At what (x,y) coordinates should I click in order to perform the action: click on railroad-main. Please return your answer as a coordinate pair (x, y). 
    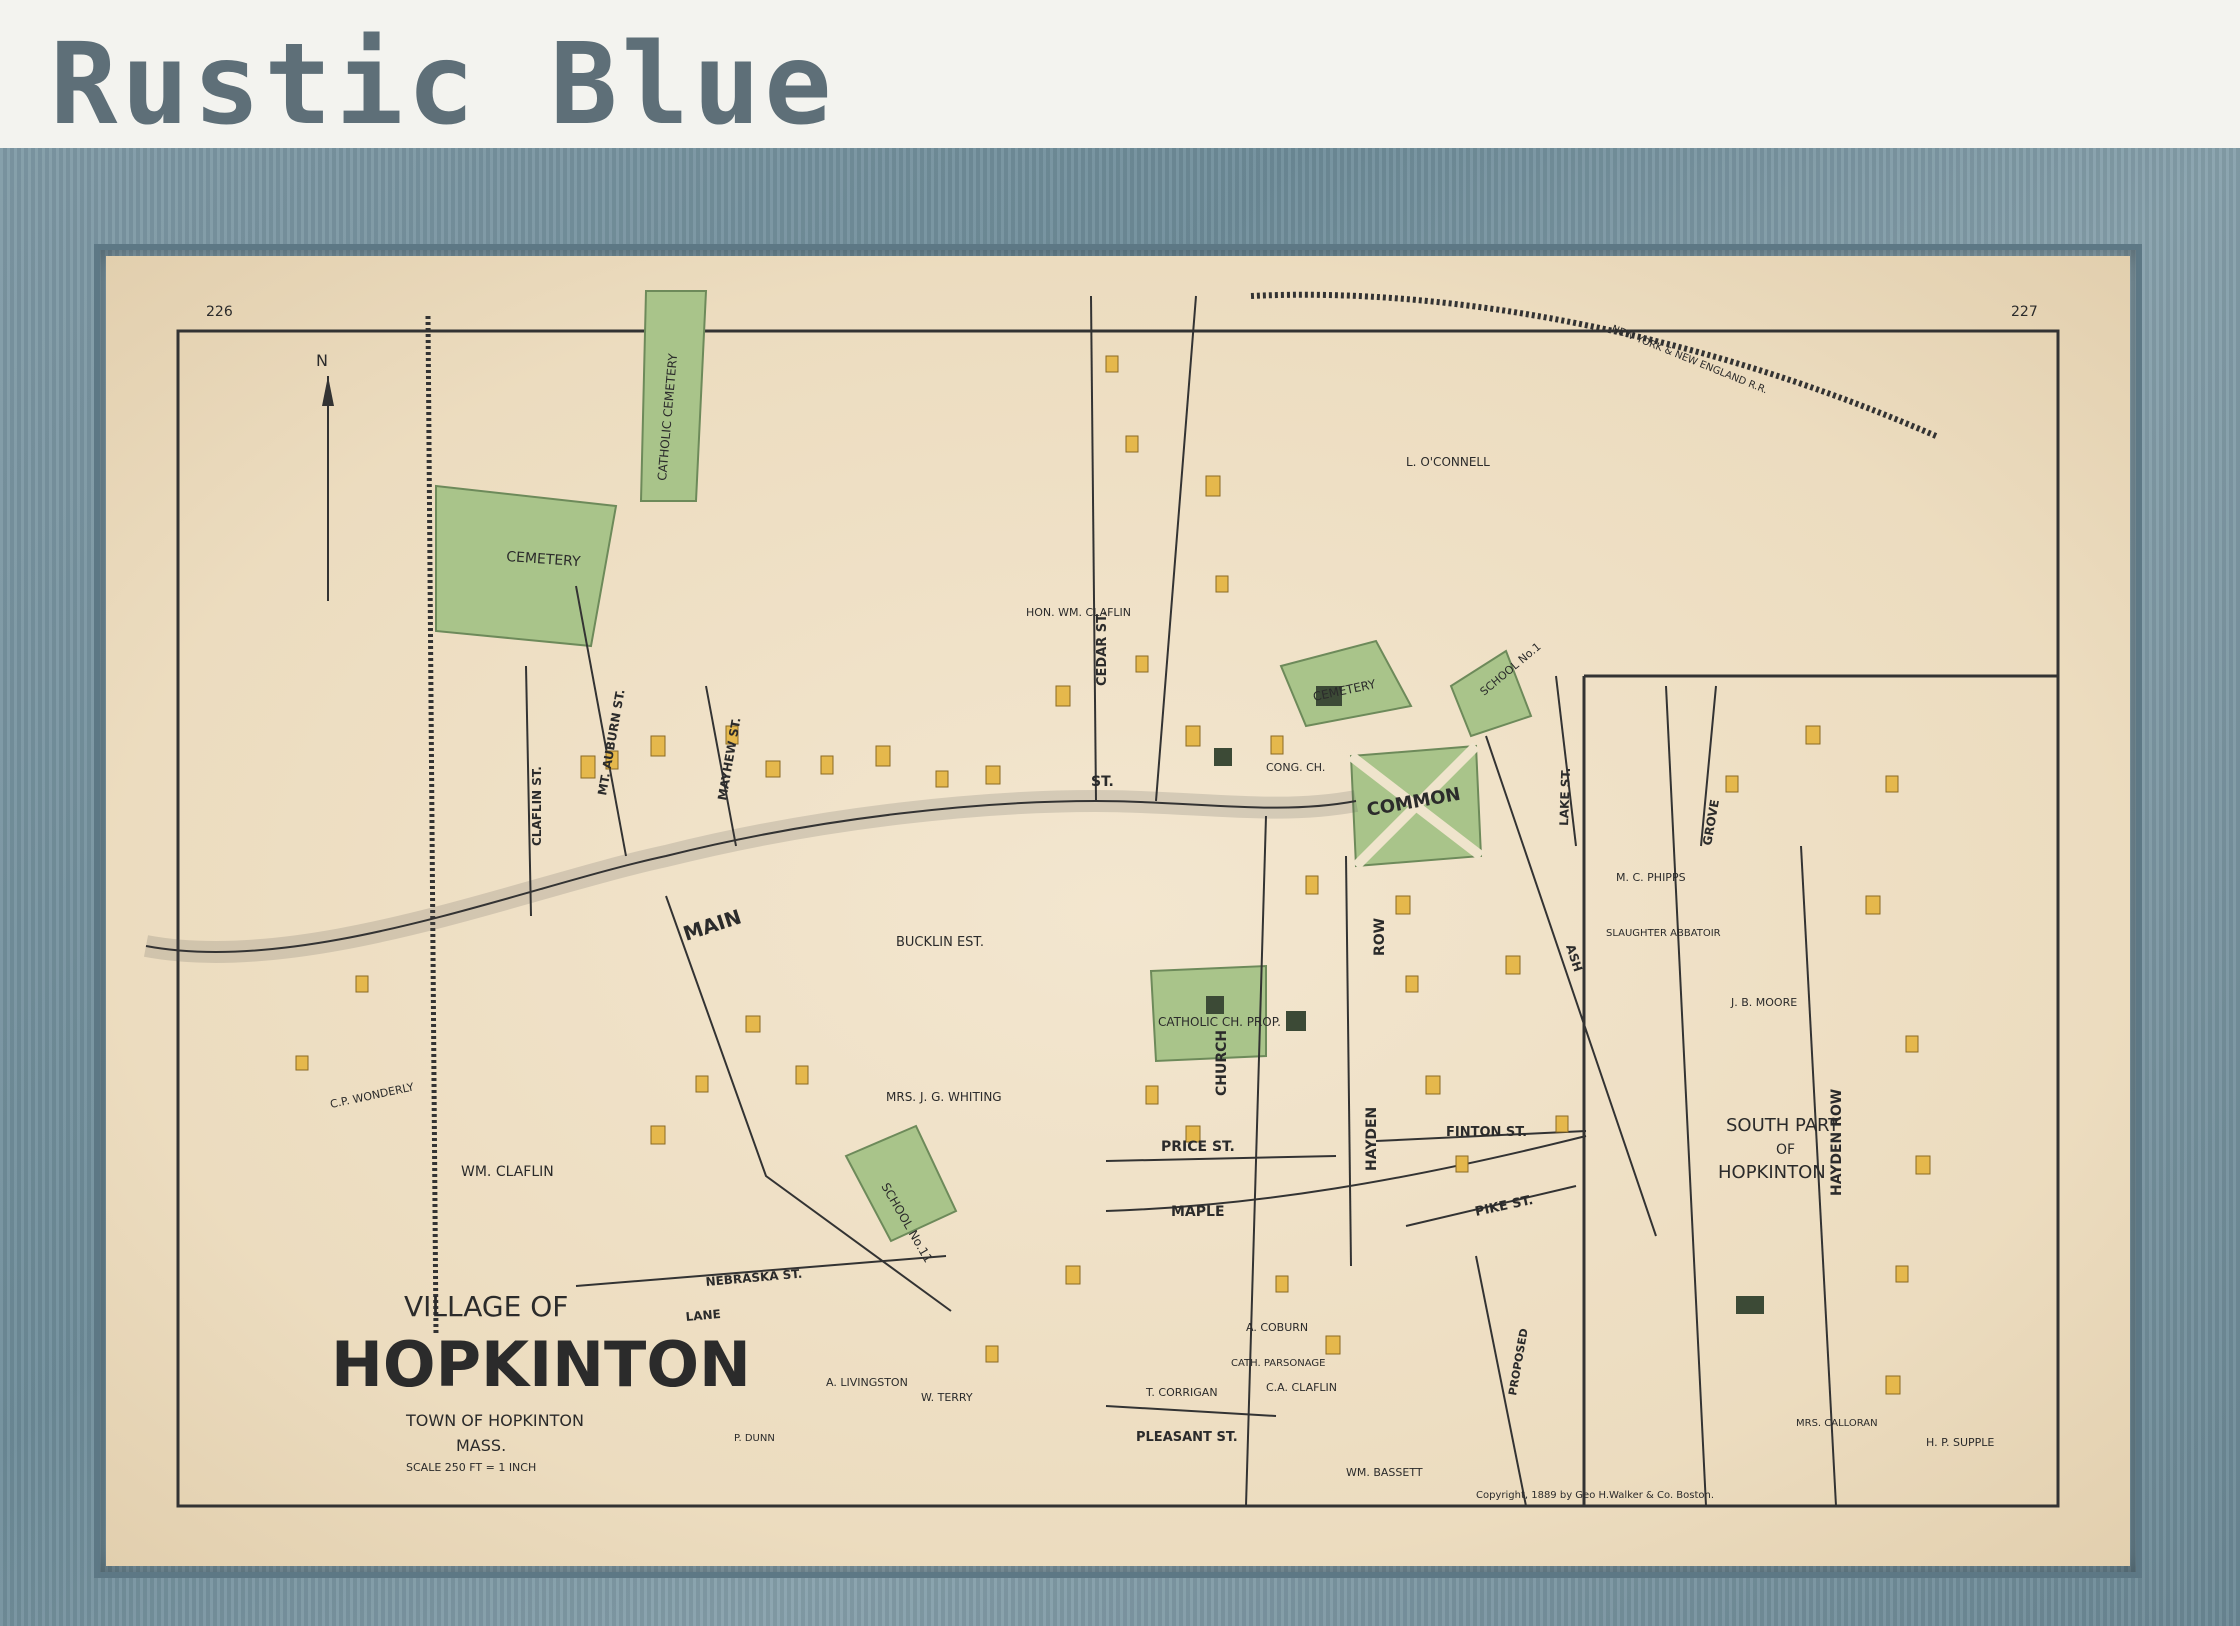
    Looking at the image, I should click on (432, 826).